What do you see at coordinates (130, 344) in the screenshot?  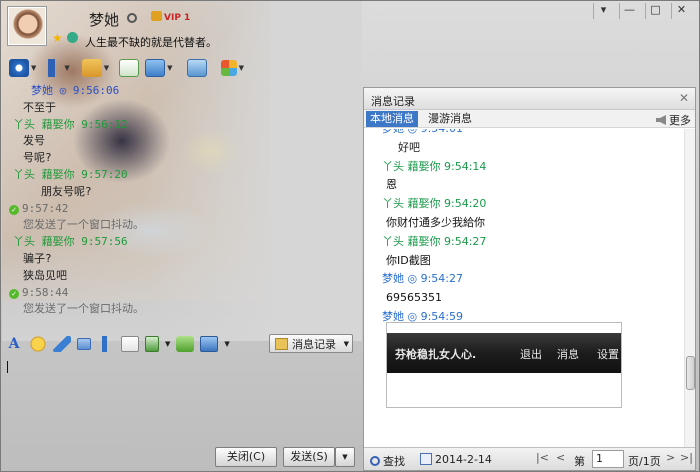 I see `handwrite-icon` at bounding box center [130, 344].